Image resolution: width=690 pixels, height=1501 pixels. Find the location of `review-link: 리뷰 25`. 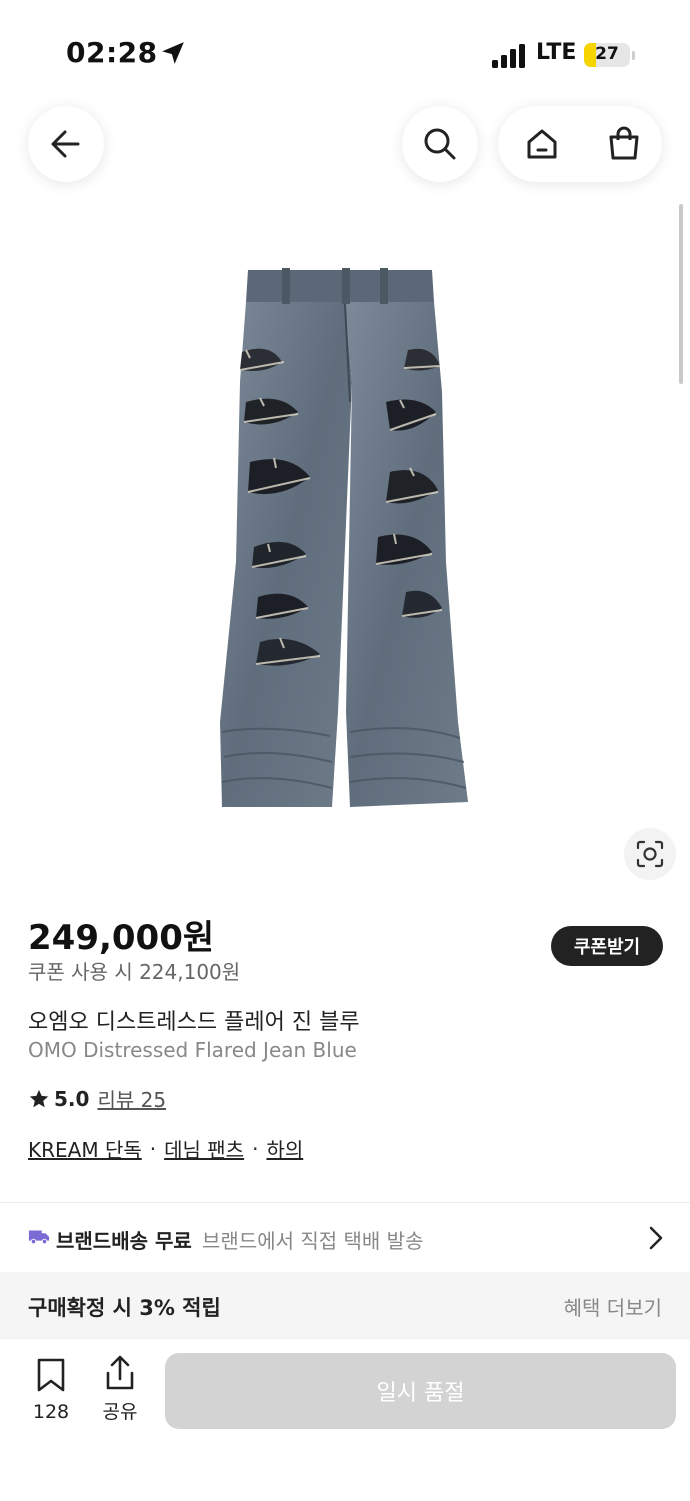

review-link: 리뷰 25 is located at coordinates (131, 1098).